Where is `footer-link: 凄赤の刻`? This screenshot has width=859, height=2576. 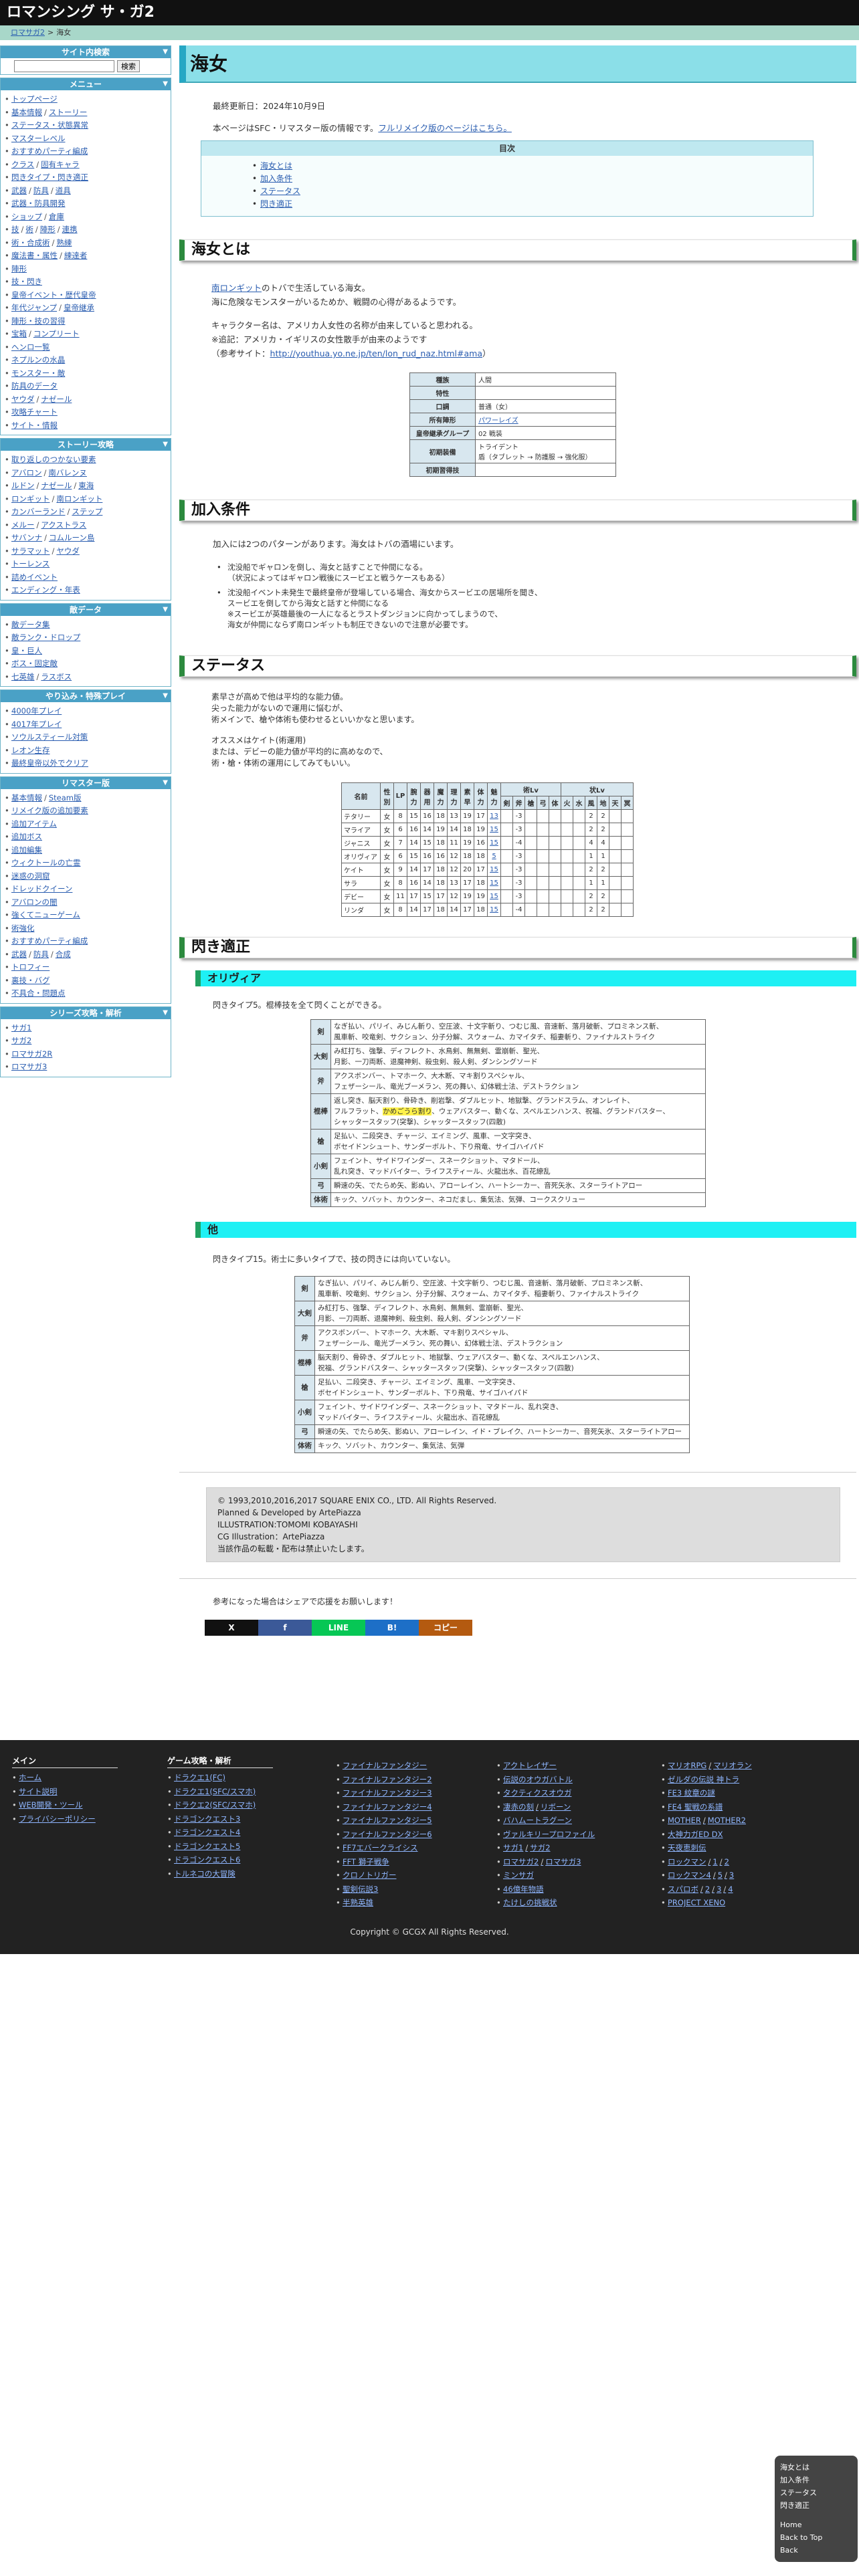 footer-link: 凄赤の刻 is located at coordinates (518, 1807).